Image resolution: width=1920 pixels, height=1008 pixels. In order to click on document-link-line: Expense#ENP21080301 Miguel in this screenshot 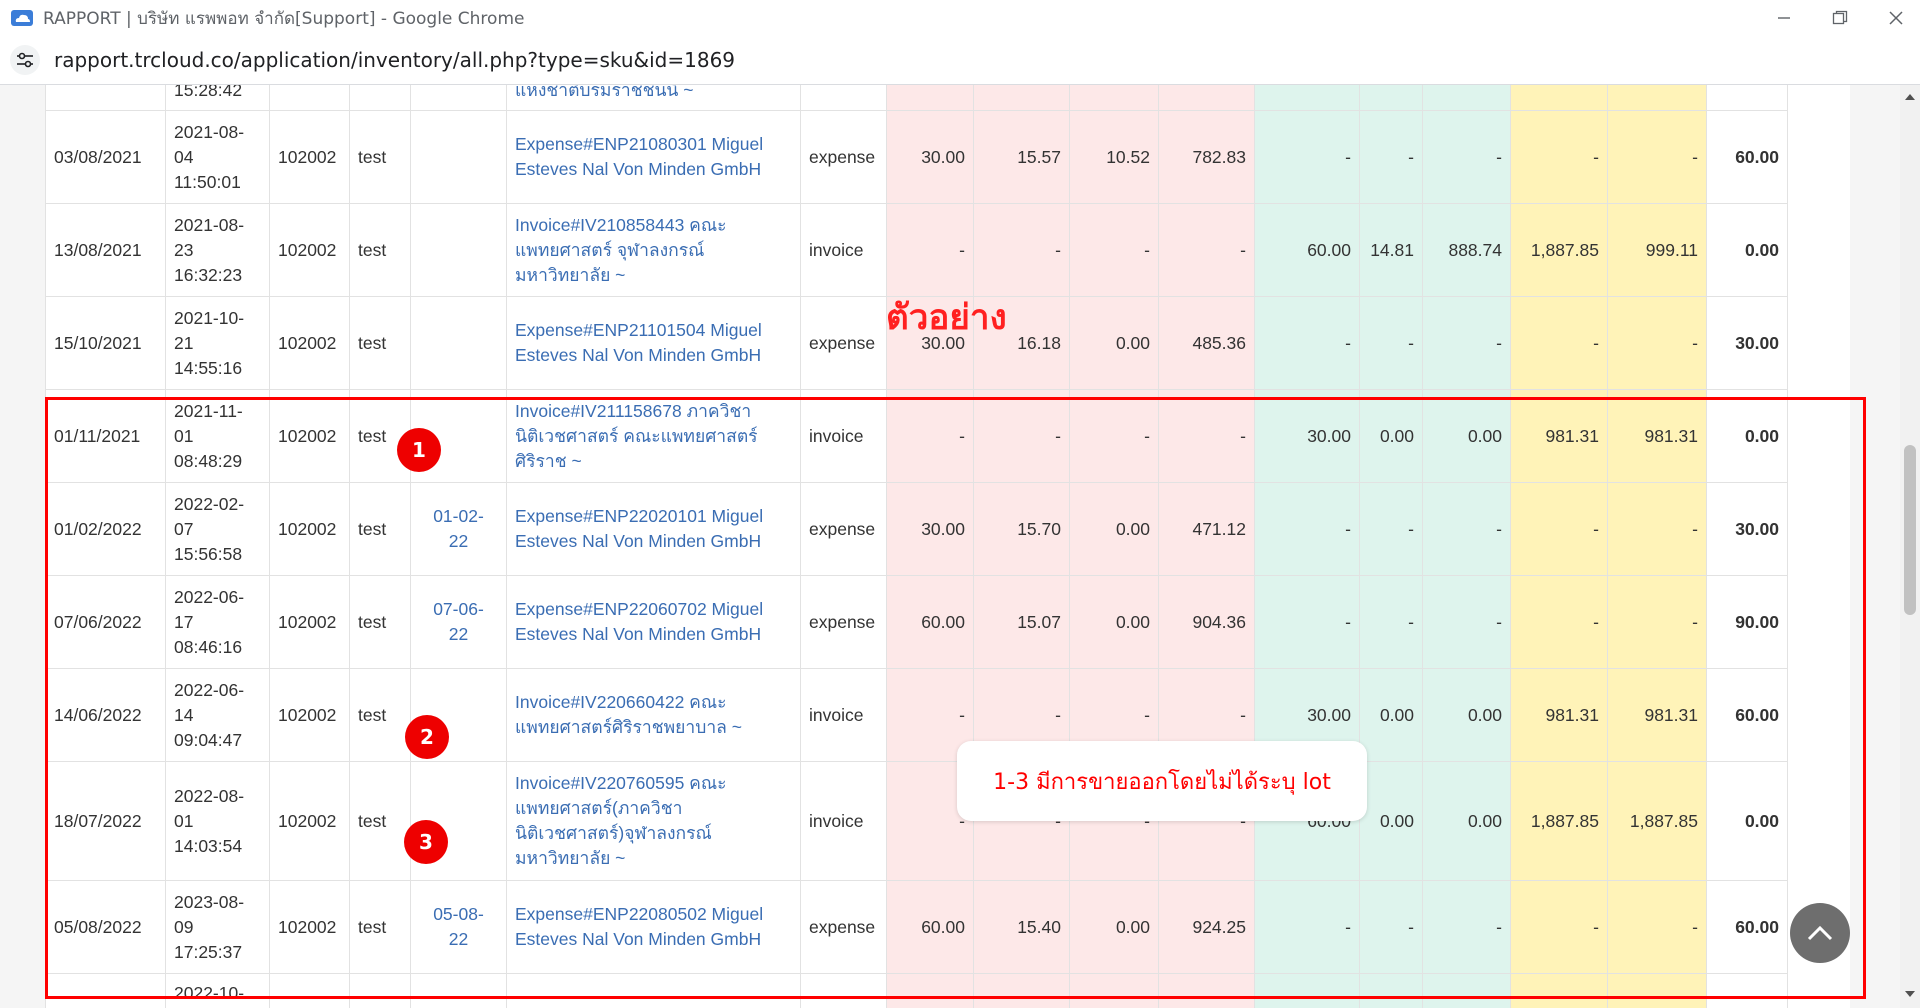, I will do `click(639, 144)`.